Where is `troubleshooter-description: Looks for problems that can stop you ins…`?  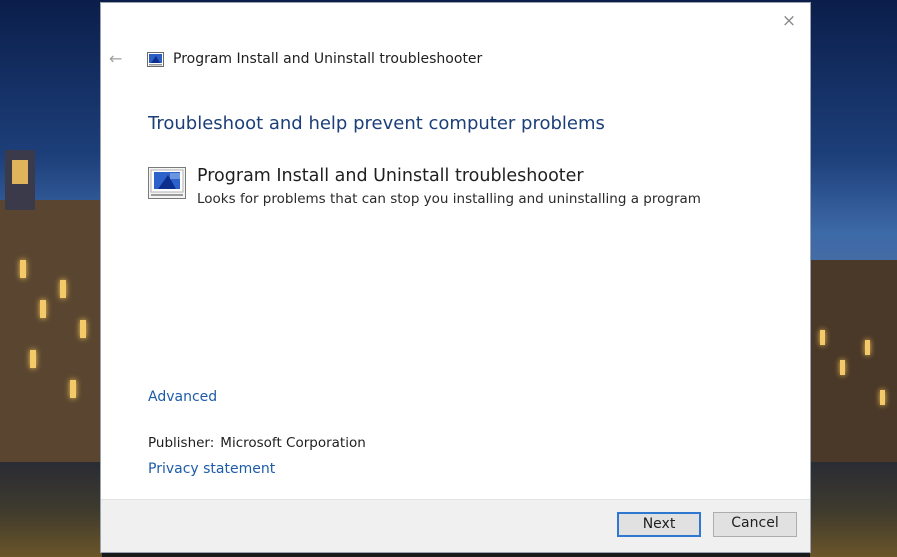
troubleshooter-description: Looks for problems that can stop you ins… is located at coordinates (449, 199).